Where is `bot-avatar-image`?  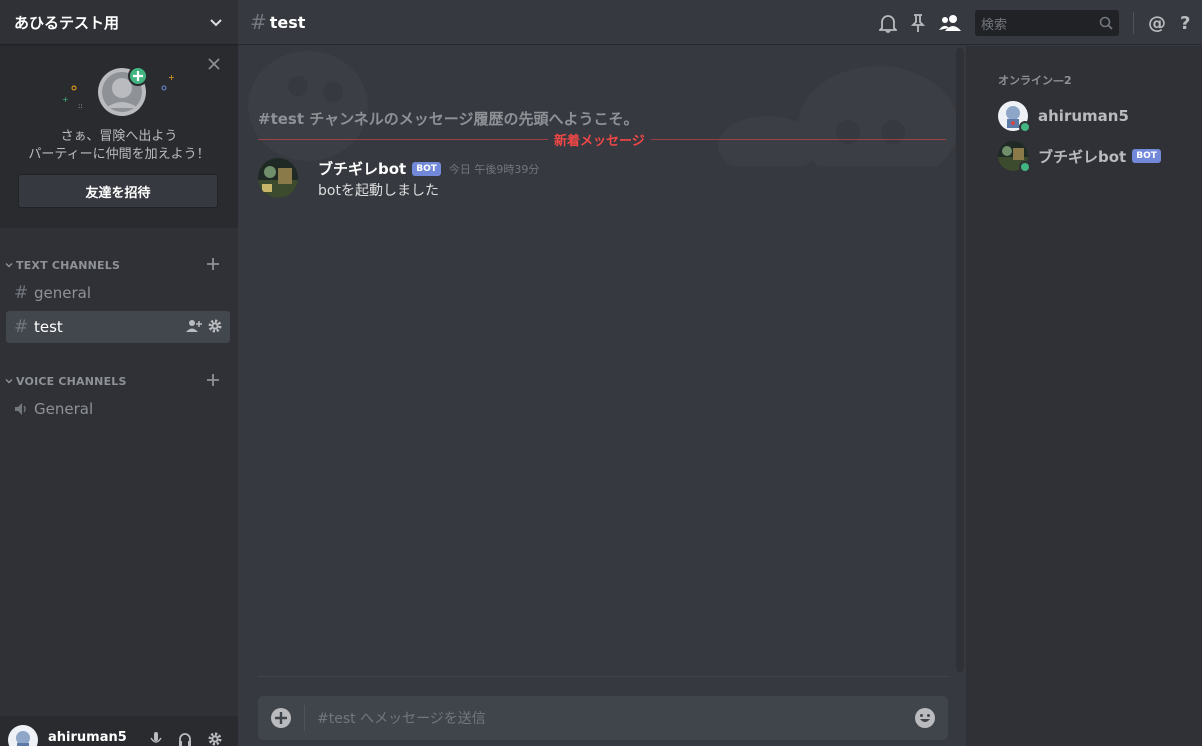 bot-avatar-image is located at coordinates (278, 178).